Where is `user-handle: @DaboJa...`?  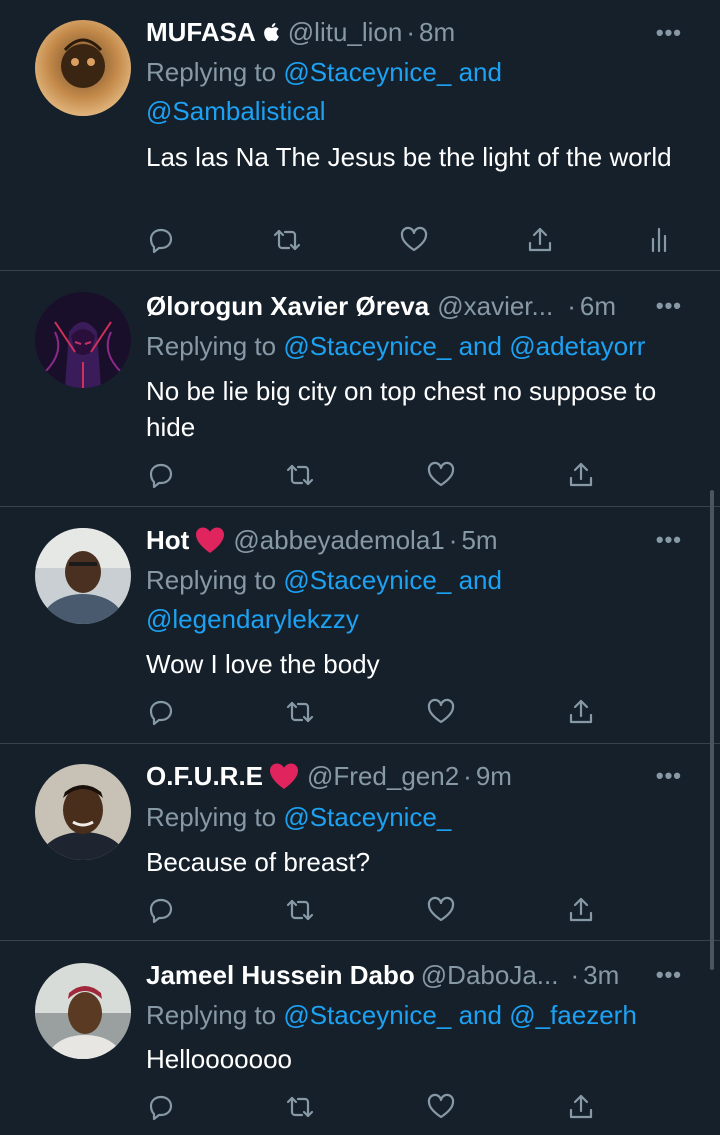
user-handle: @DaboJa... is located at coordinates (490, 975).